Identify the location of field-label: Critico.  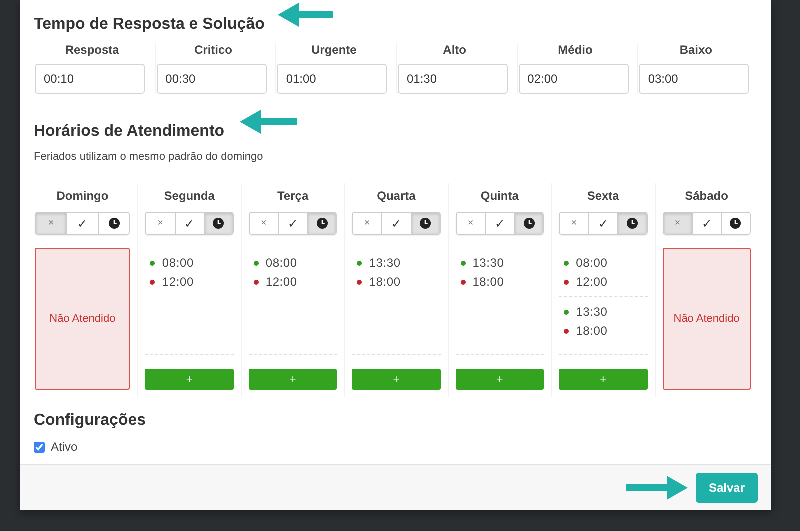
(213, 50).